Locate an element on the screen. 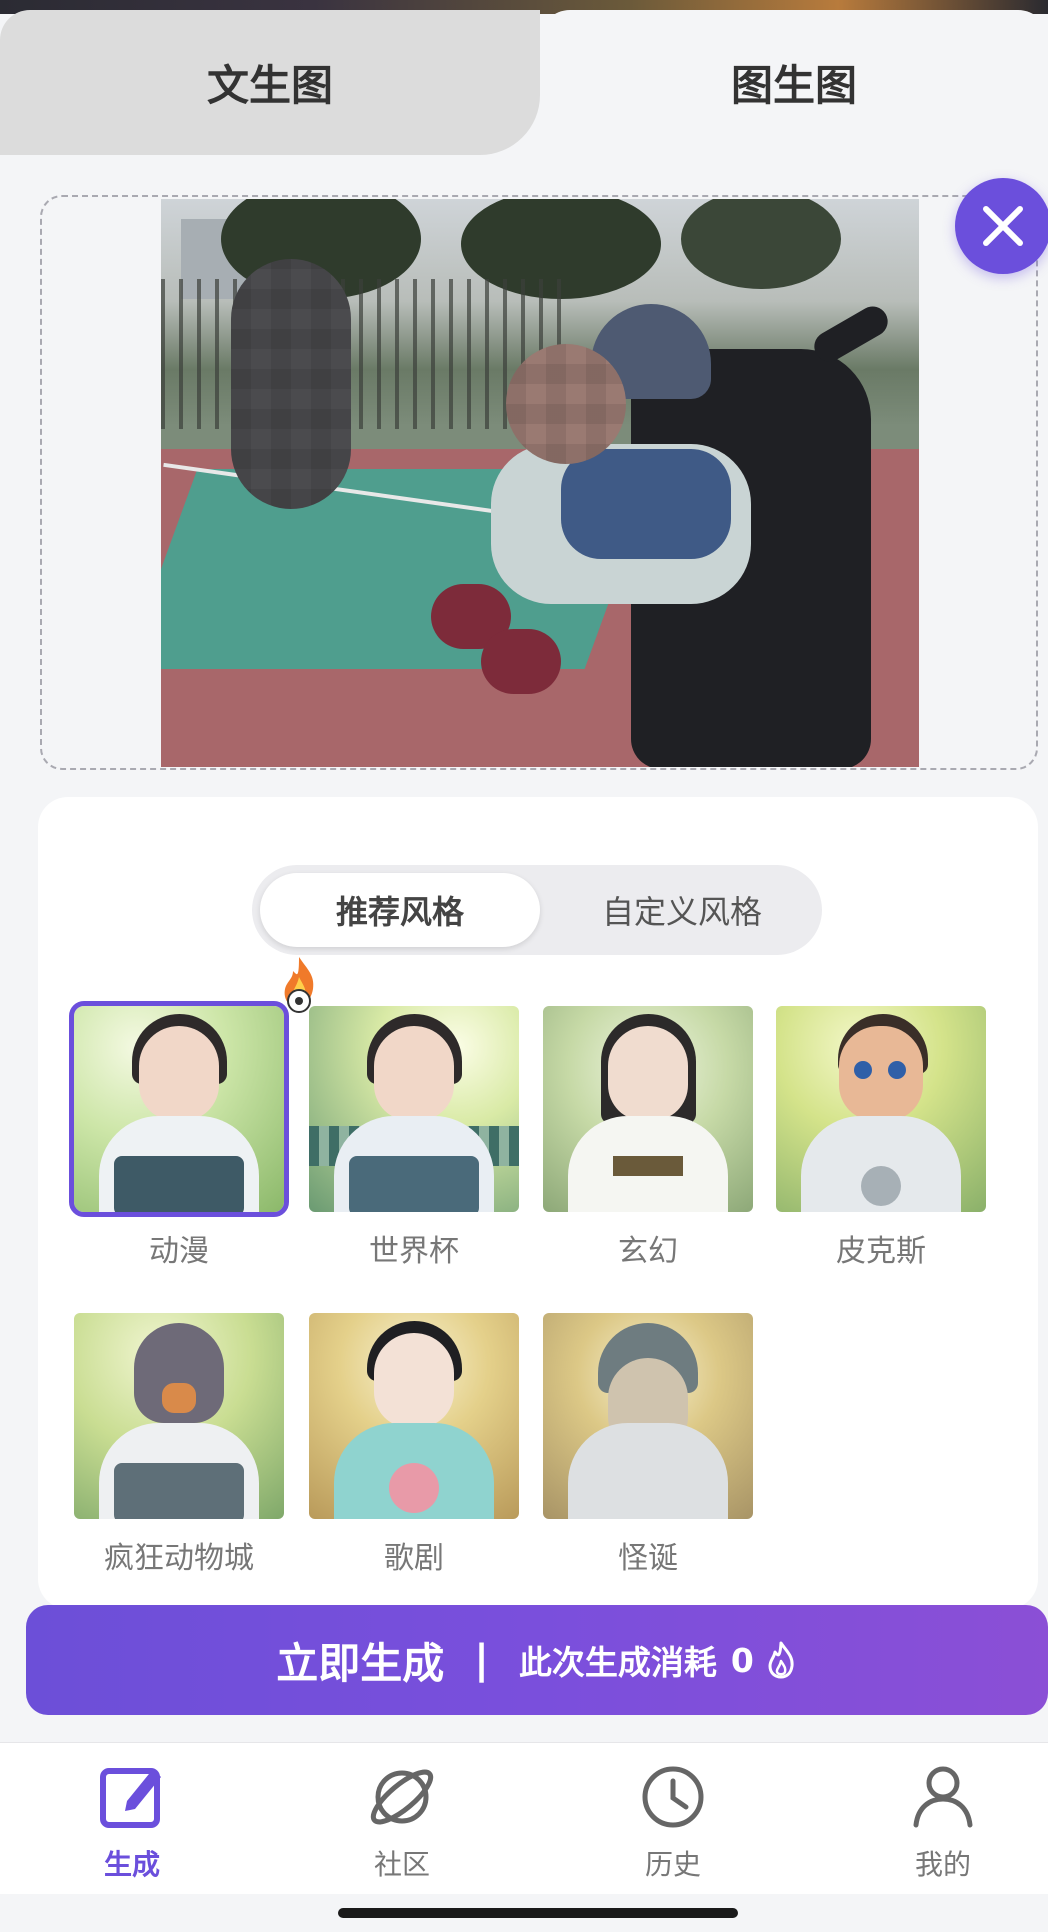 This screenshot has width=1048, height=1932. style-thumb-opera is located at coordinates (414, 1416).